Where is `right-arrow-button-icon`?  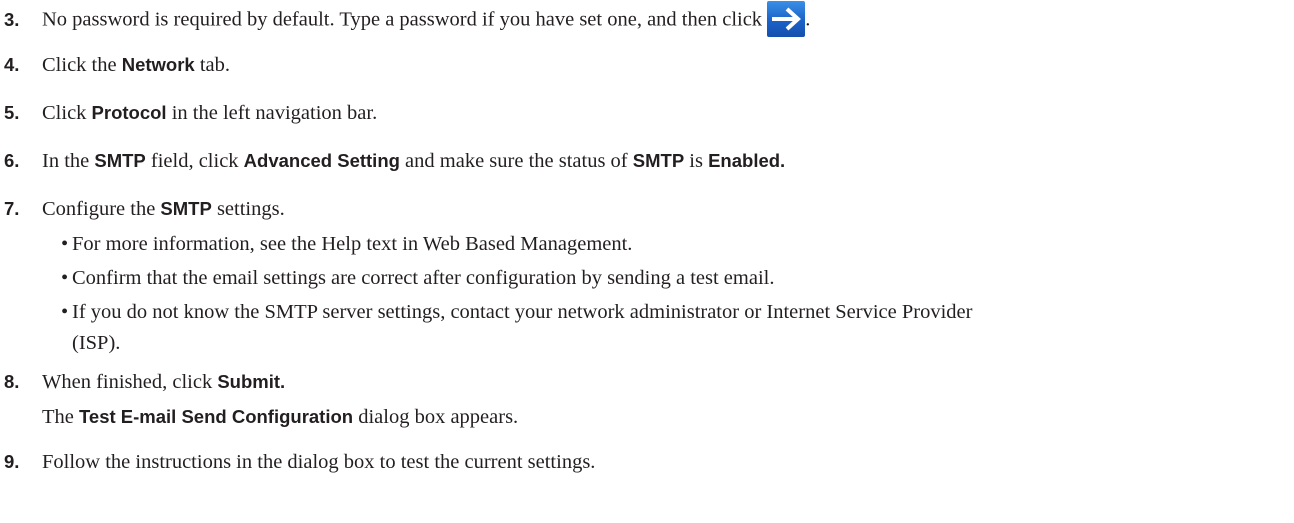 right-arrow-button-icon is located at coordinates (786, 19).